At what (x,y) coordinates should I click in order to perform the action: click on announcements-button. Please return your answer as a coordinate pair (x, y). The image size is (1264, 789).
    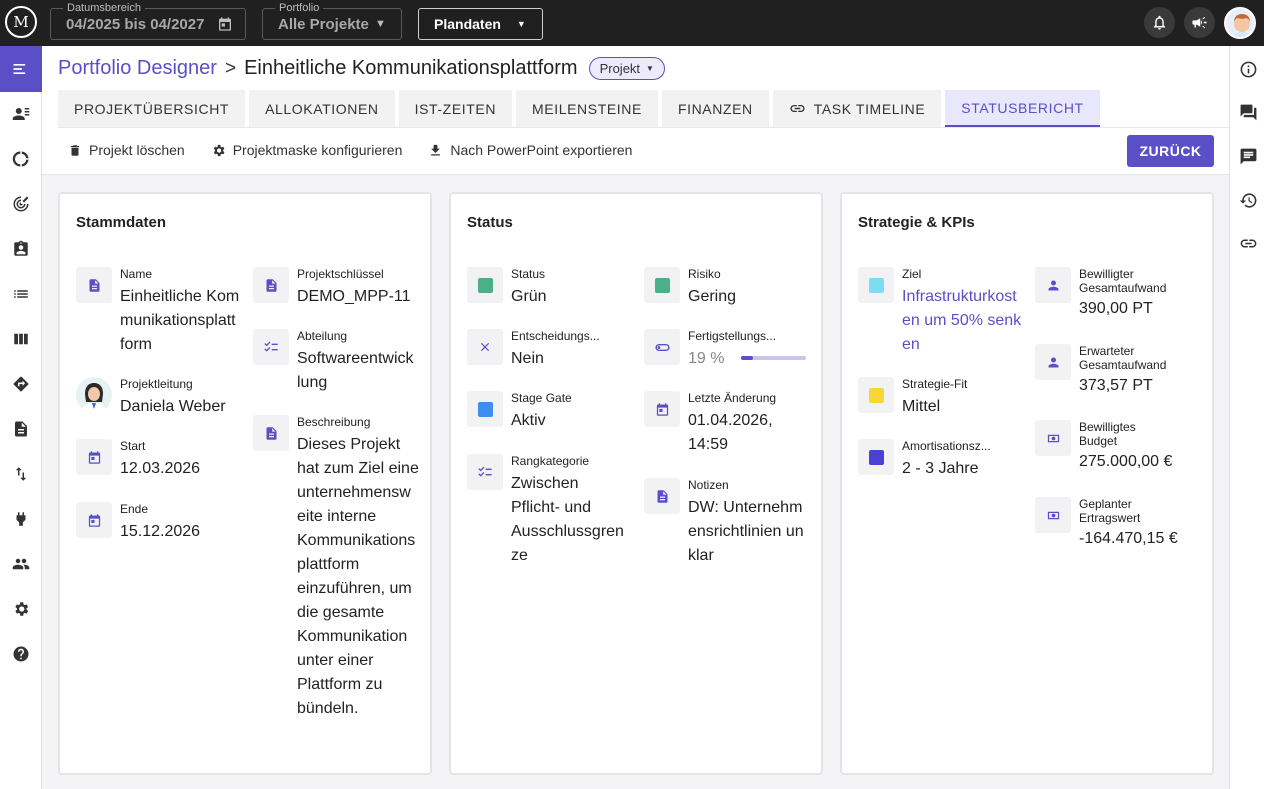
    Looking at the image, I should click on (1199, 22).